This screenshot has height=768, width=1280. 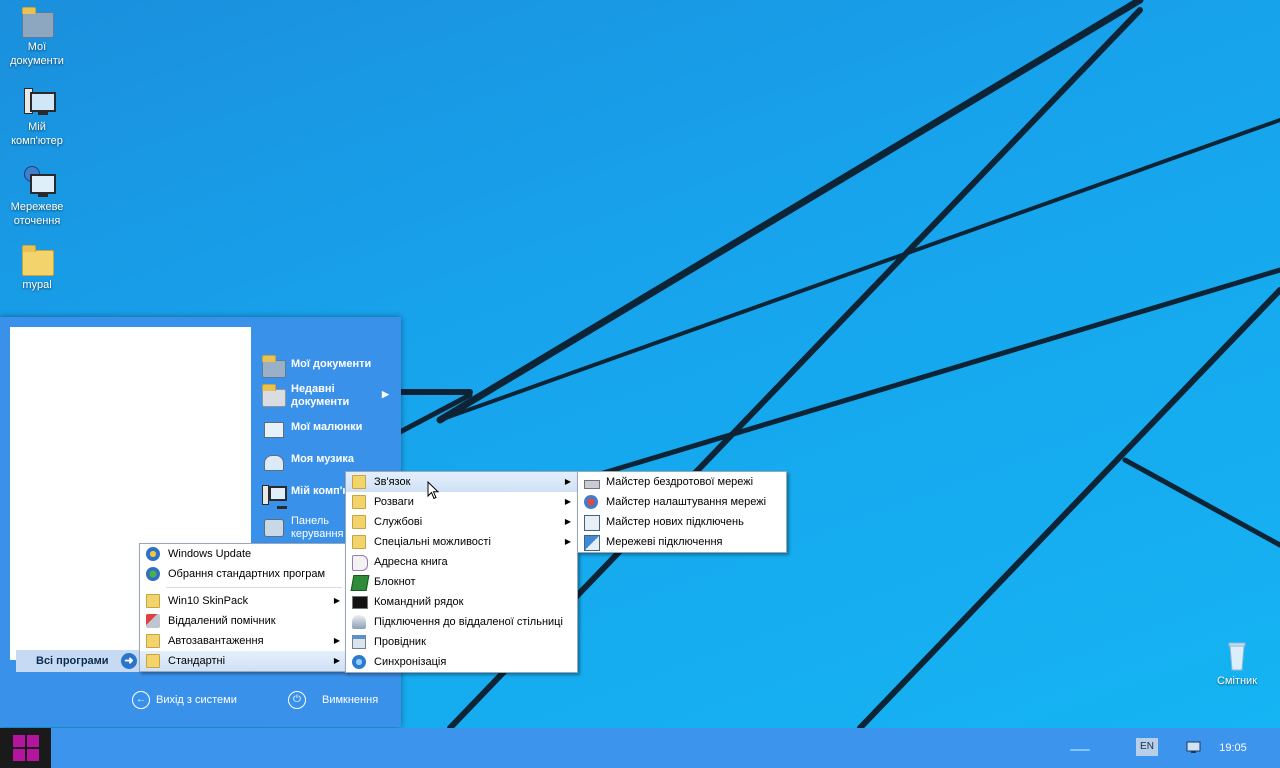 I want to click on menu-item-network-setup-wizard: Майстер налаштування мережі, so click(x=682, y=502).